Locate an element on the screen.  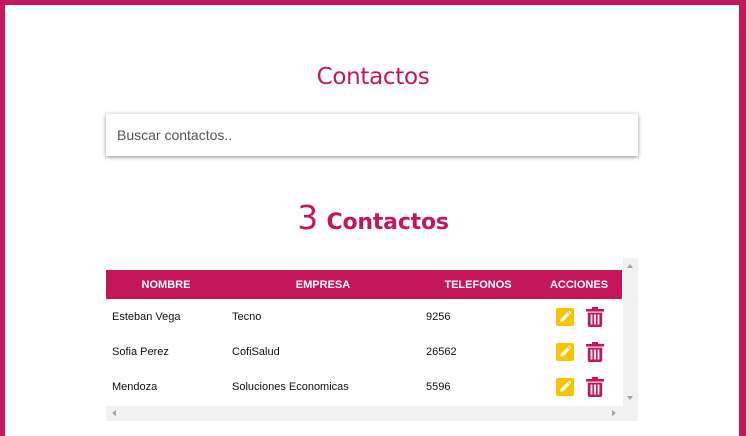
scroll-down-arrow-icon is located at coordinates (630, 398).